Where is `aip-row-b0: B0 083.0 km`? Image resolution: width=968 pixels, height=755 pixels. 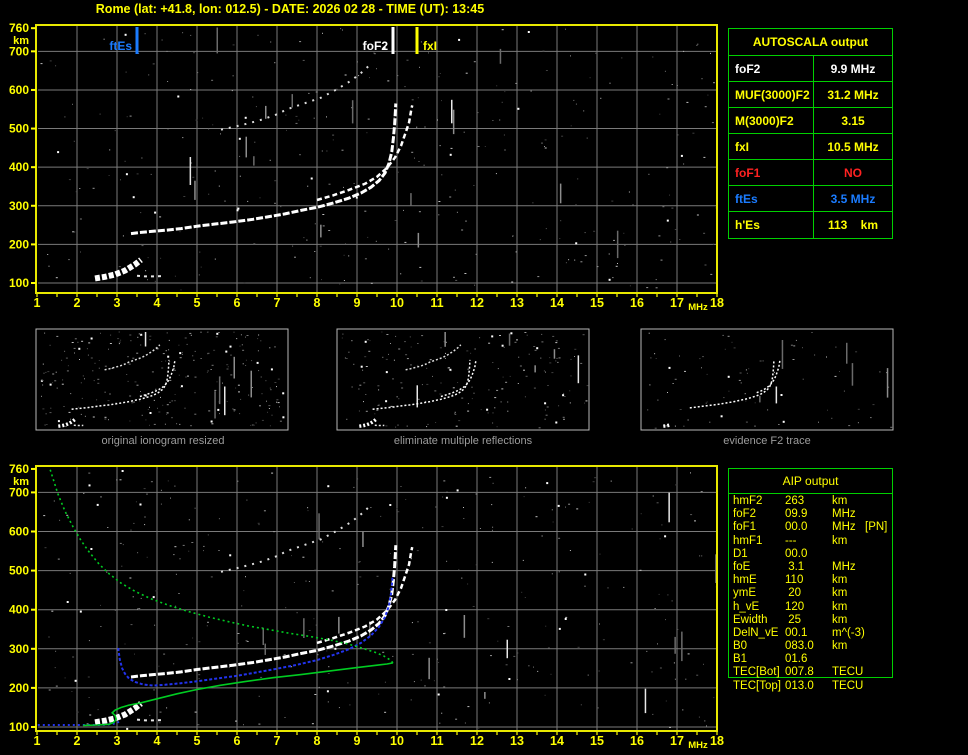 aip-row-b0: B0 083.0 km is located at coordinates (810, 646).